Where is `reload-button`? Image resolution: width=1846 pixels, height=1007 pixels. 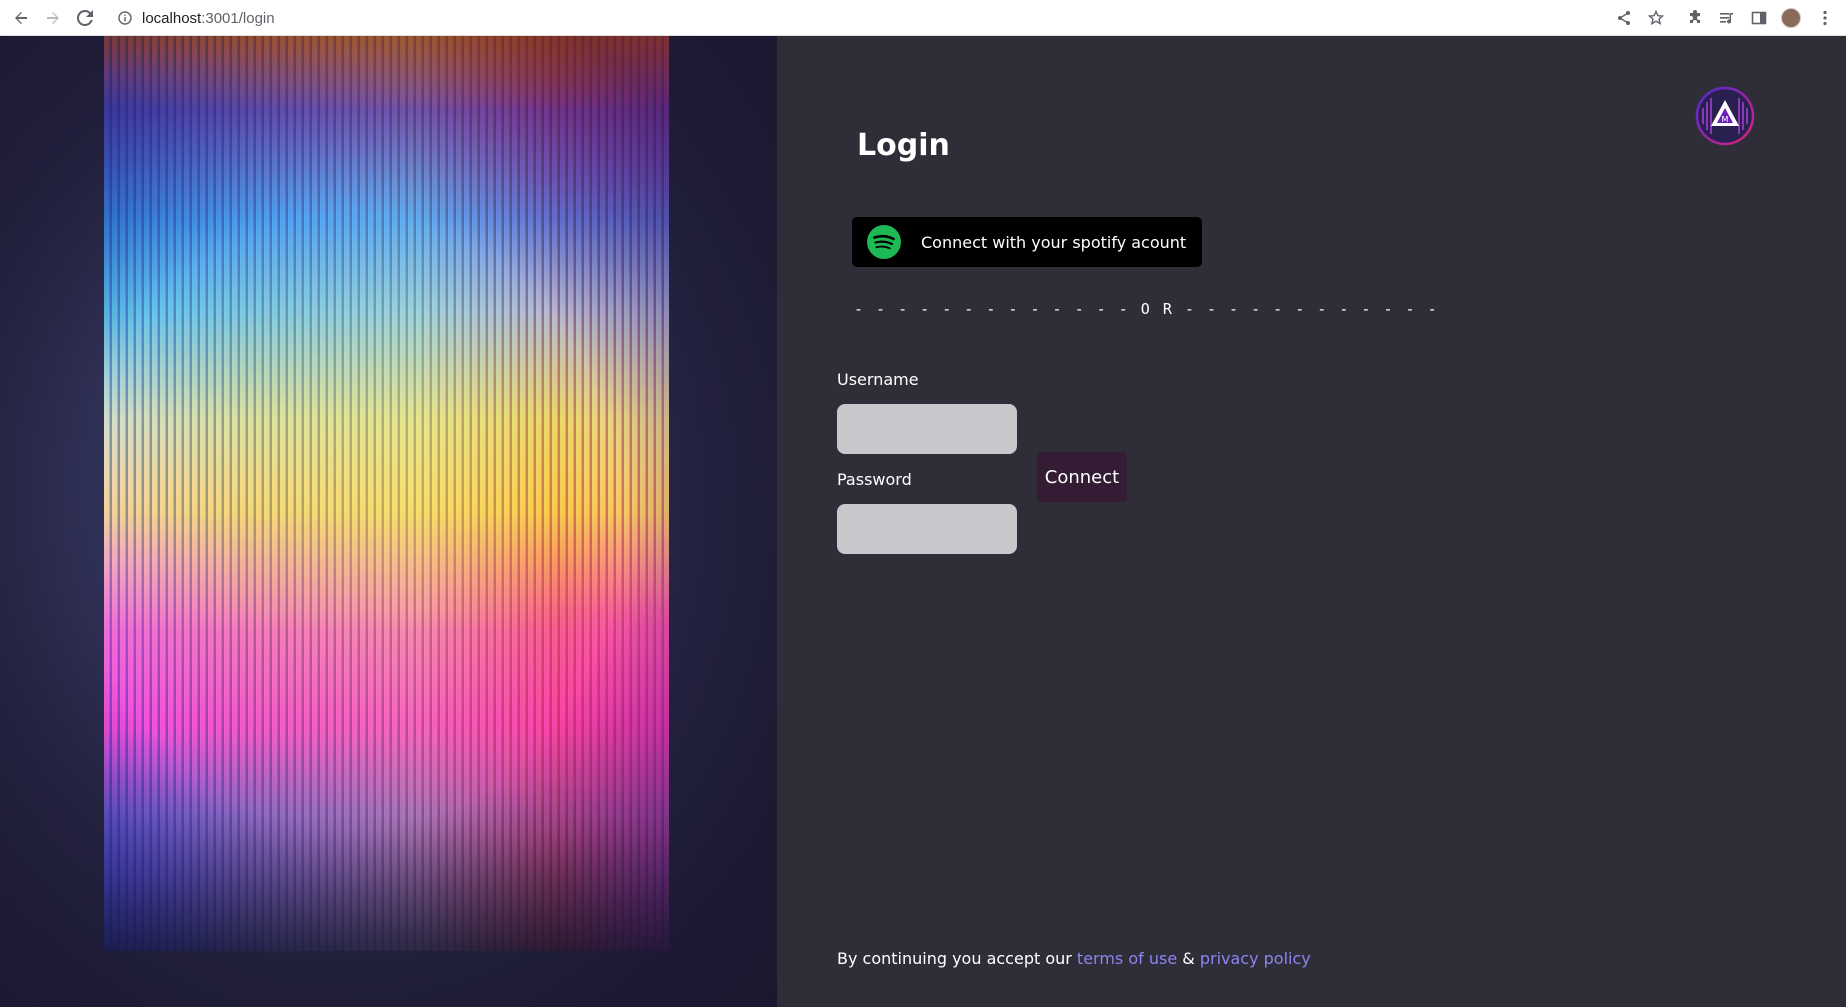 reload-button is located at coordinates (85, 18).